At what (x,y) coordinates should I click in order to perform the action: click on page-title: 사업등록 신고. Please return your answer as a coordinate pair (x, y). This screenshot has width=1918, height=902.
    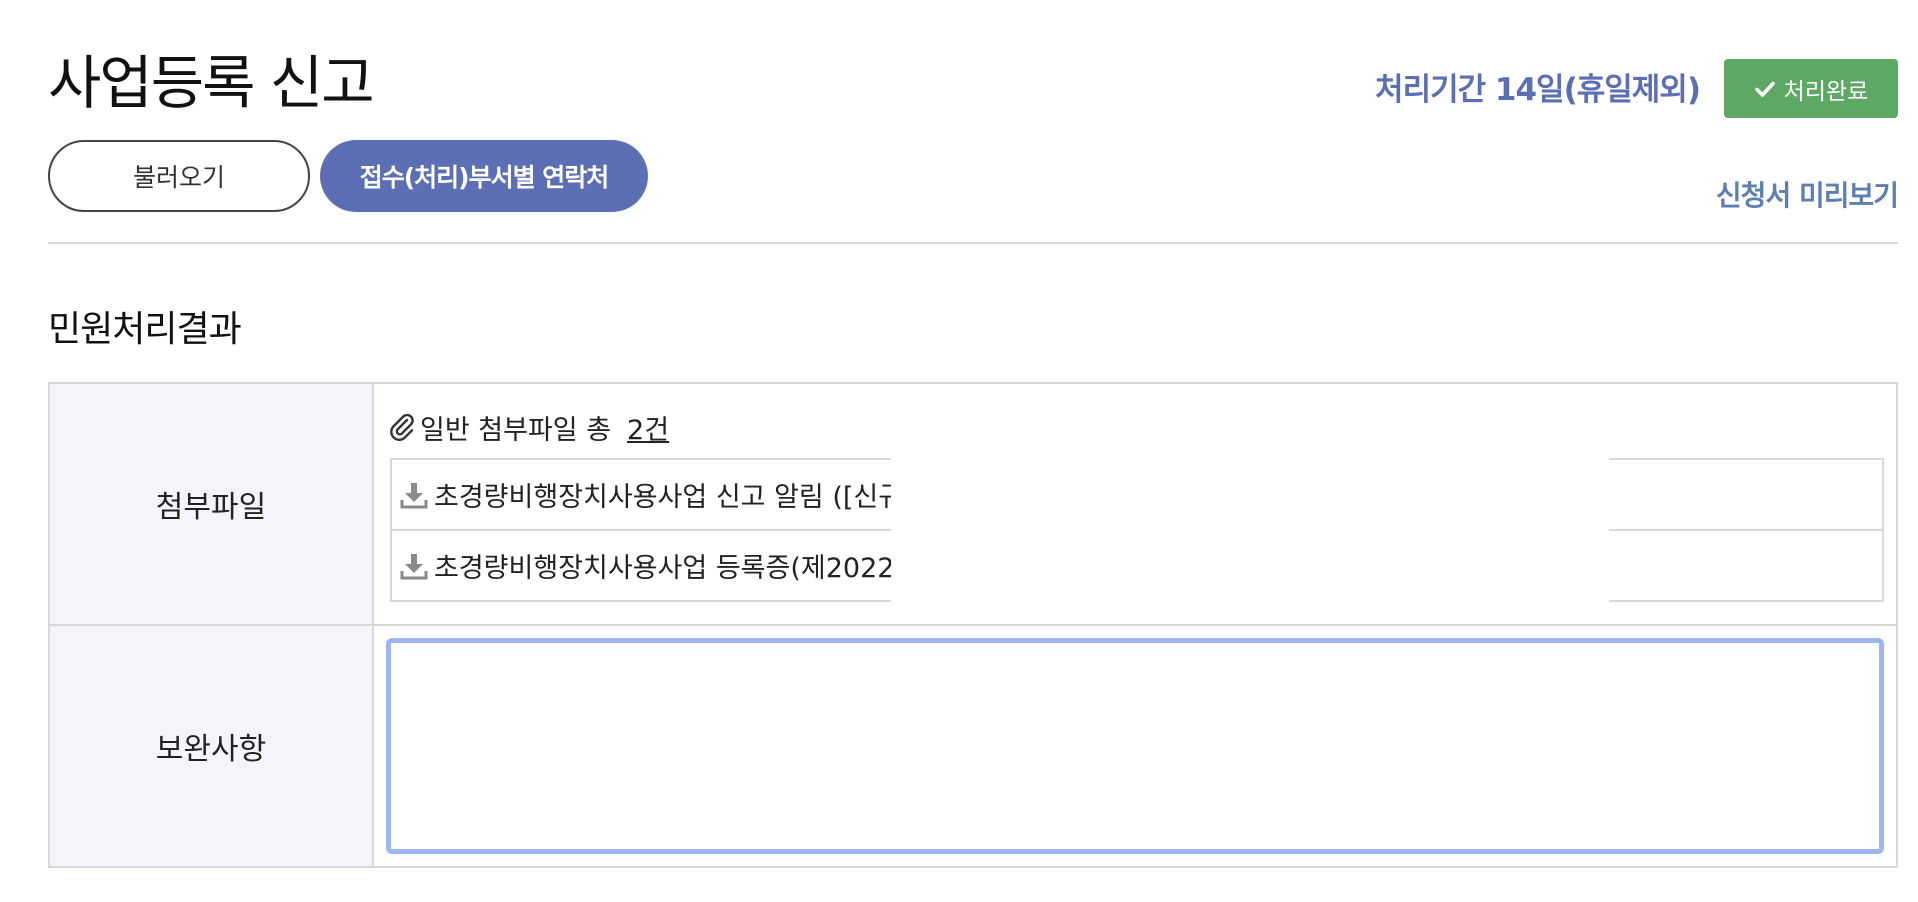
    Looking at the image, I should click on (211, 83).